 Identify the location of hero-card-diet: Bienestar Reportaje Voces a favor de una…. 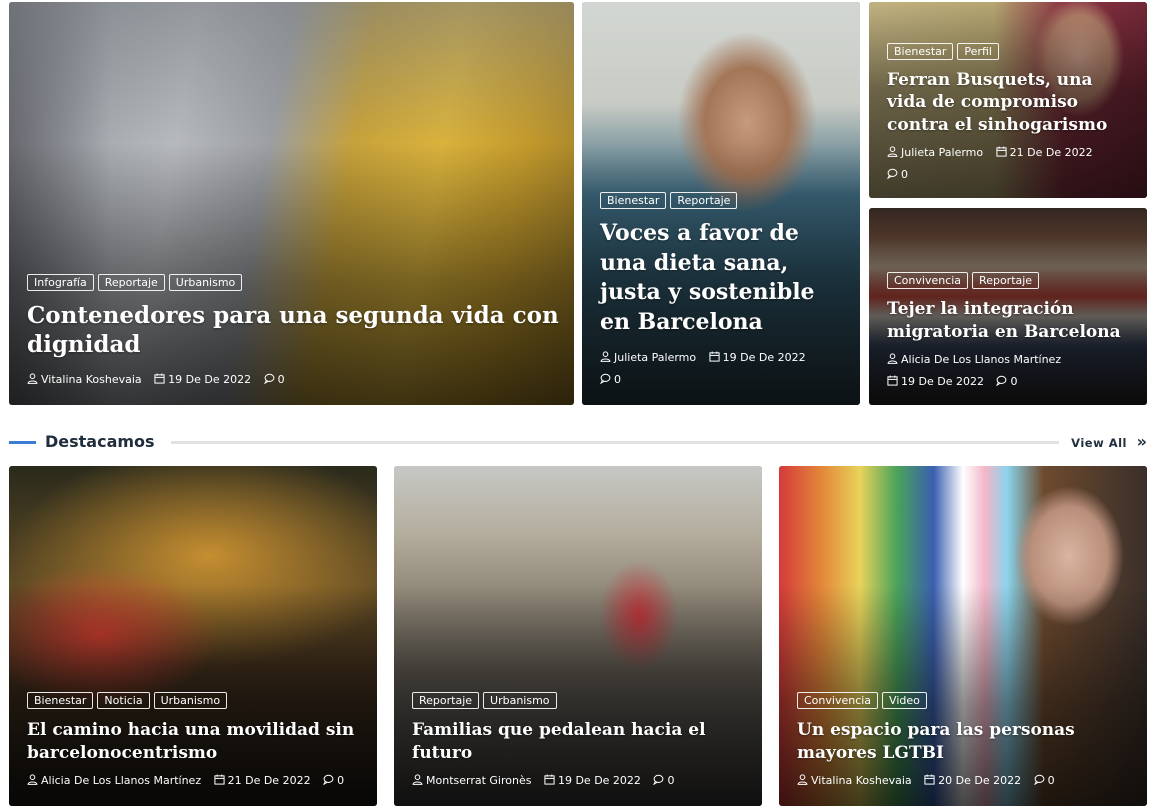
(721, 203).